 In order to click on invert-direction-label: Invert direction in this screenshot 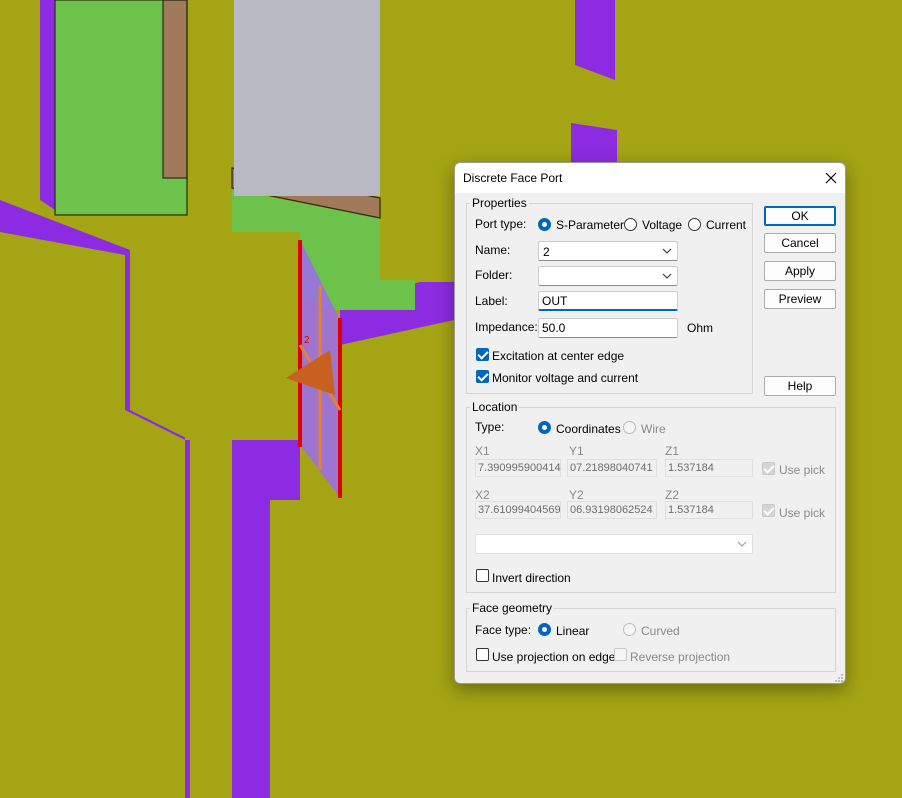, I will do `click(531, 578)`.